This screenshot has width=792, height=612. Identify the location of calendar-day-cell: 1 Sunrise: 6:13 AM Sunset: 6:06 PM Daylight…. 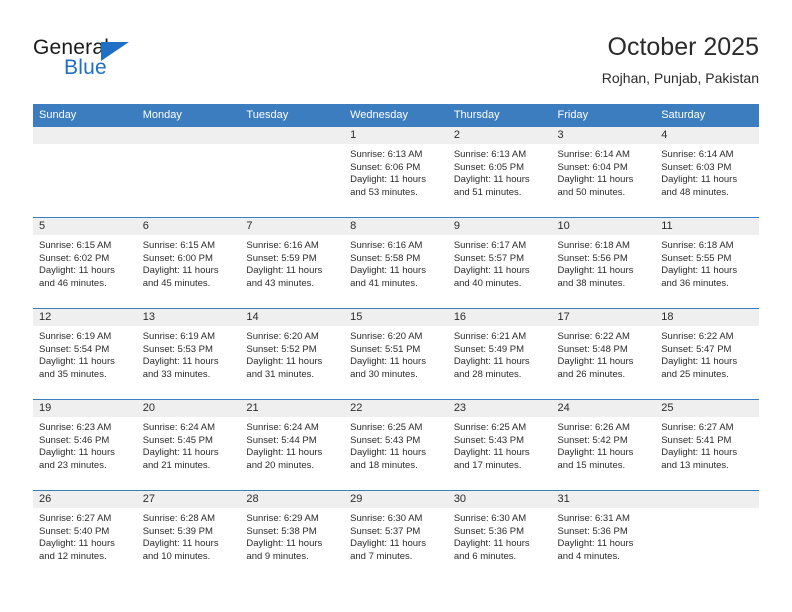
(396, 172).